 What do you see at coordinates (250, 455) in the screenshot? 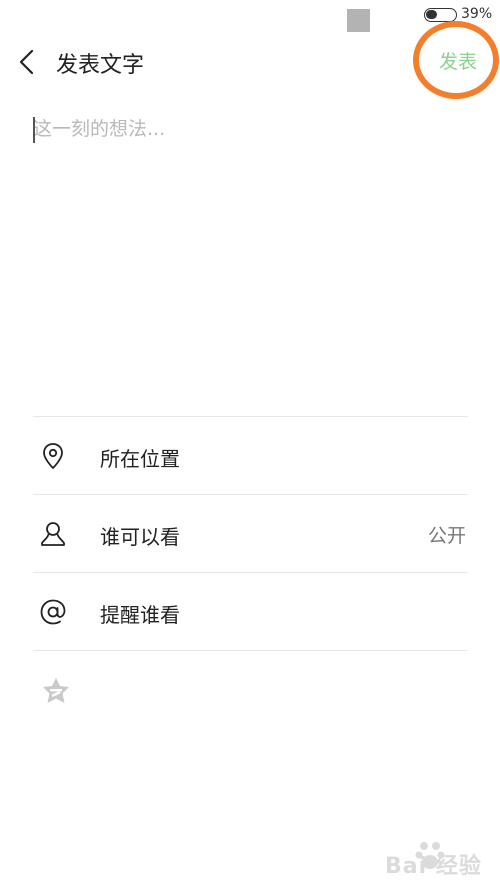
I see `option-location: 所在位置` at bounding box center [250, 455].